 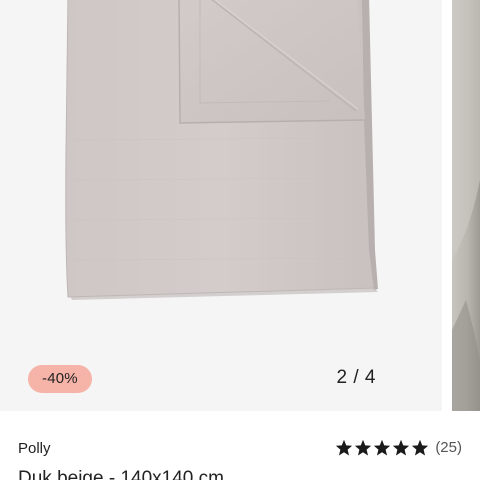 What do you see at coordinates (448, 447) in the screenshot?
I see `review-count: (25)` at bounding box center [448, 447].